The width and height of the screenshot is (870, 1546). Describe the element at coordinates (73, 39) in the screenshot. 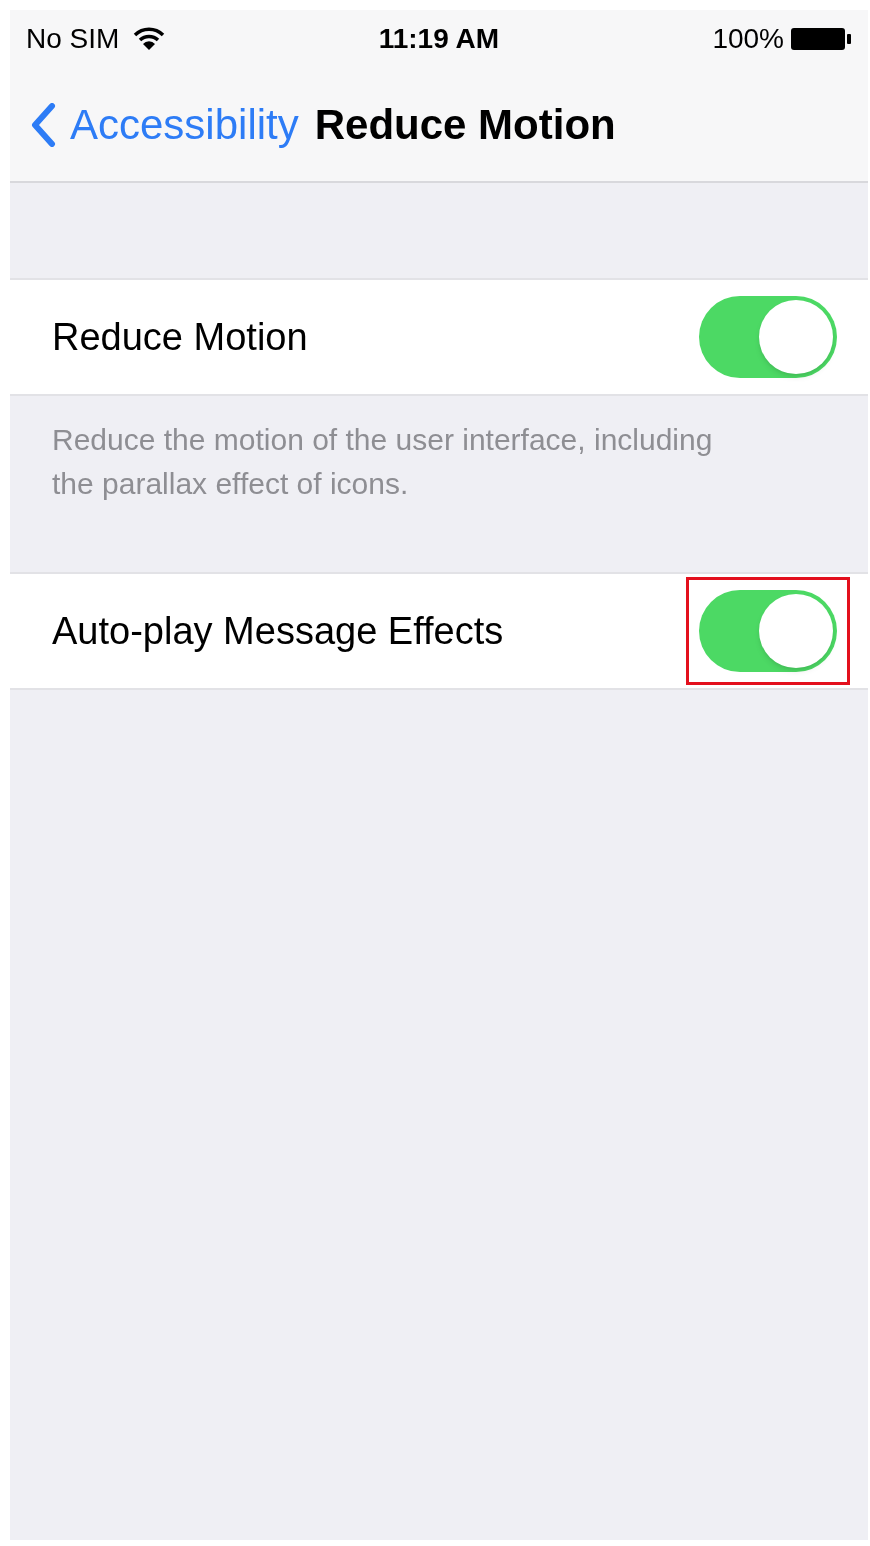

I see `carrier-label: No SIM` at that location.